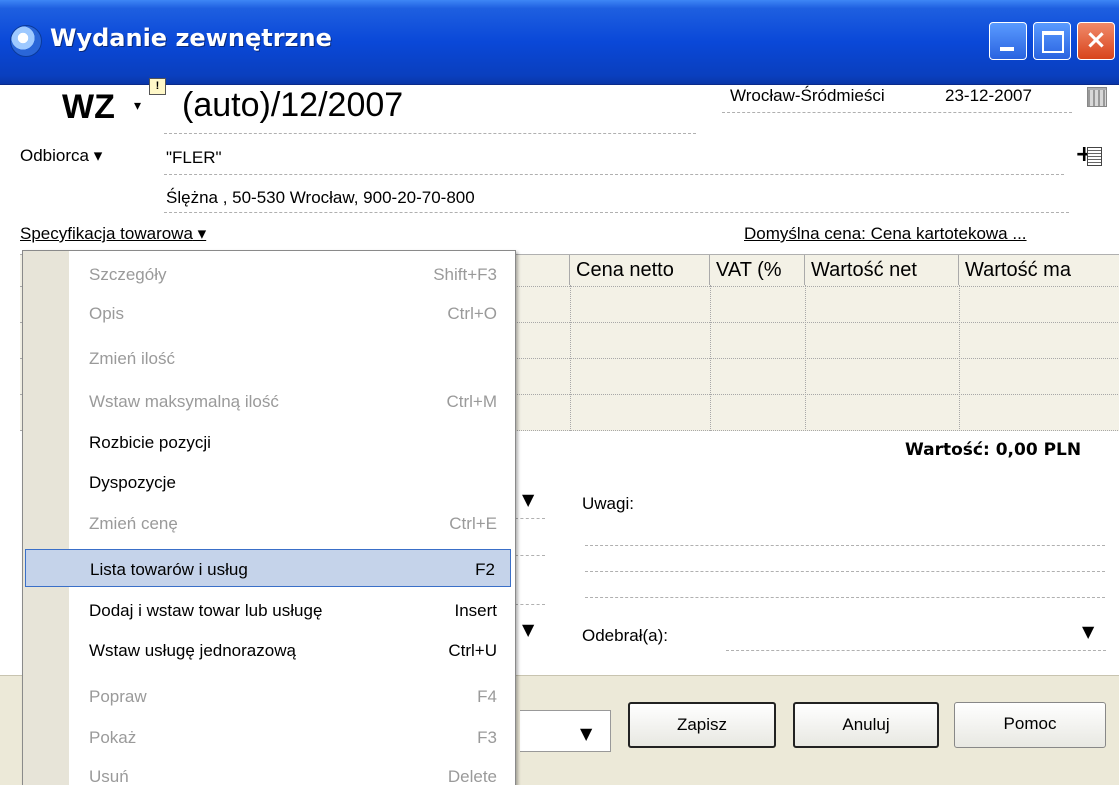 This screenshot has height=785, width=1119. I want to click on address-underline, so click(616, 212).